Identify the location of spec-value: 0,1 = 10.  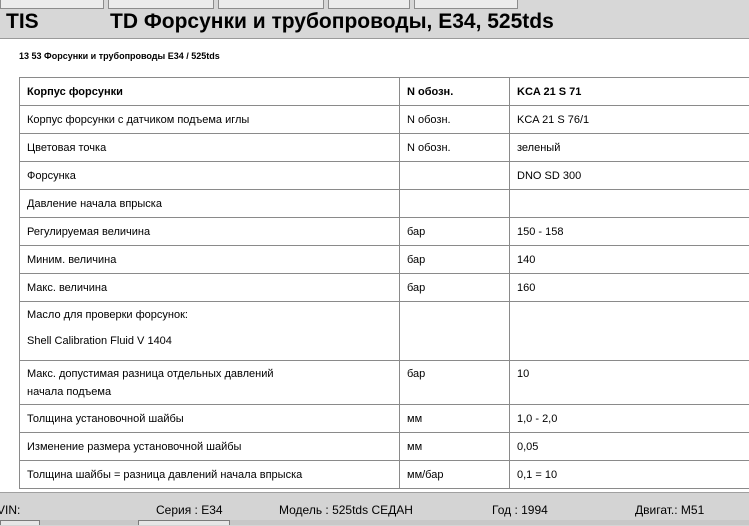
(629, 475).